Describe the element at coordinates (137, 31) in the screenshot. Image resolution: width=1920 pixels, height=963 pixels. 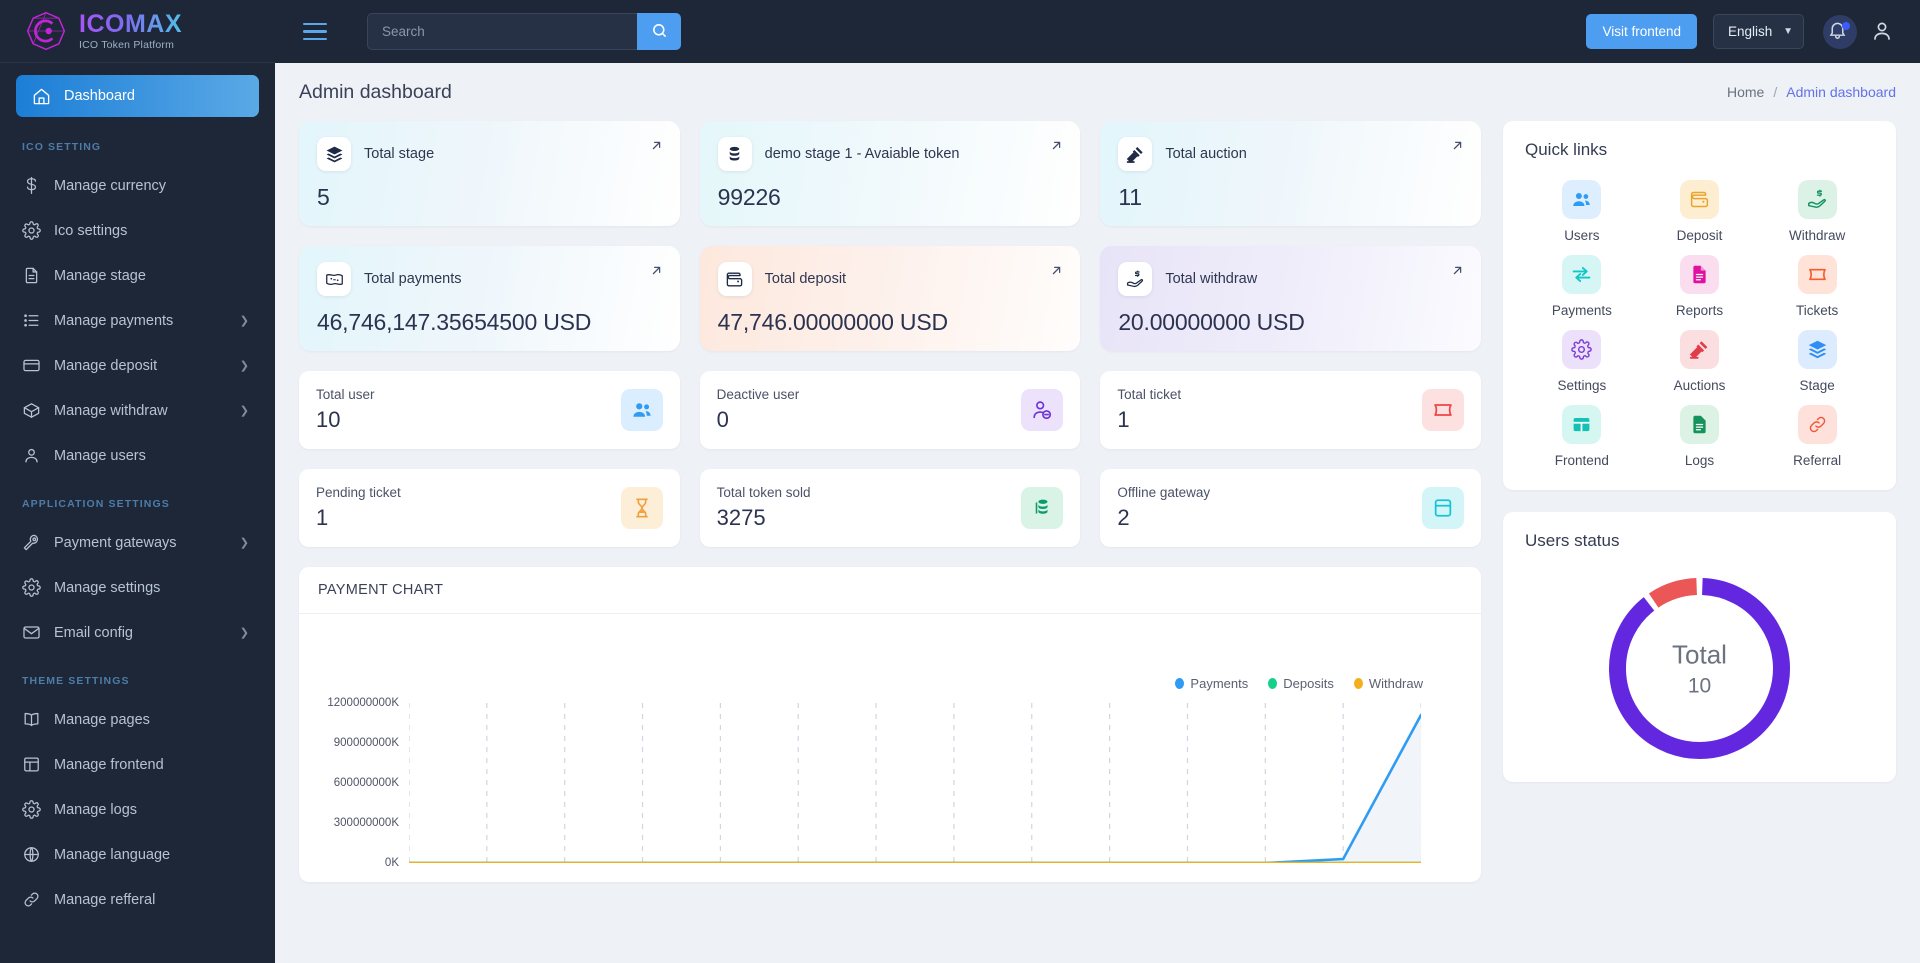
I see `brand-logo-area: ICOMAX ICO Token Platform` at that location.